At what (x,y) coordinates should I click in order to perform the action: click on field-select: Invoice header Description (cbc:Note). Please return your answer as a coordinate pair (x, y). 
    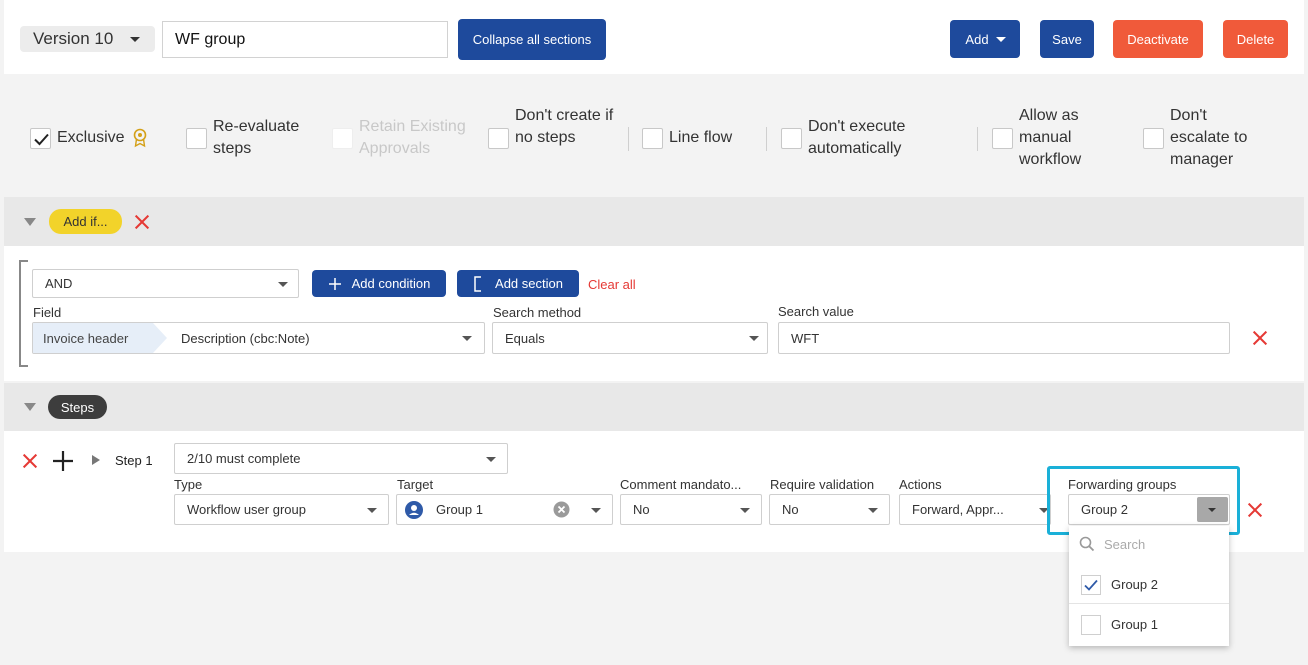
    Looking at the image, I should click on (258, 338).